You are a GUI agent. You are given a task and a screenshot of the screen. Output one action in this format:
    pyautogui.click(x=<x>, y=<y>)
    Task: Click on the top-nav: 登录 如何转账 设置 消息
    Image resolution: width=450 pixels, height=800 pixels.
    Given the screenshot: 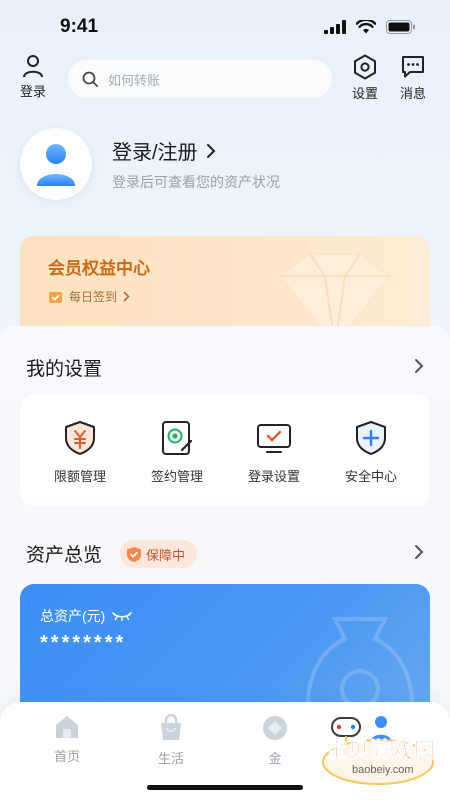 What is the action you would take?
    pyautogui.click(x=225, y=79)
    